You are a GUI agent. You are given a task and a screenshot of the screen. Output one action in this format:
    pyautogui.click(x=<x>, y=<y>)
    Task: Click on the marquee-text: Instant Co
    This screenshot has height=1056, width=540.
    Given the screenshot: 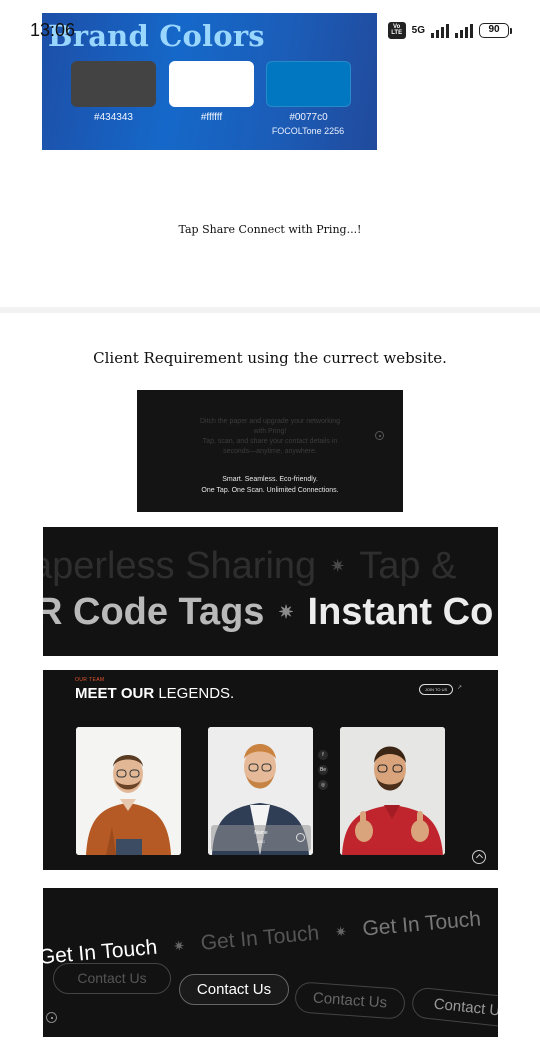 What is the action you would take?
    pyautogui.click(x=400, y=612)
    